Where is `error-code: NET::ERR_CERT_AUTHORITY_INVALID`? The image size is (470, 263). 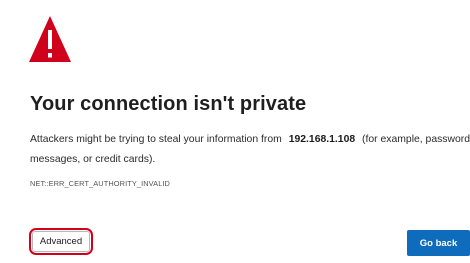
error-code: NET::ERR_CERT_AUTHORITY_INVALID is located at coordinates (100, 183).